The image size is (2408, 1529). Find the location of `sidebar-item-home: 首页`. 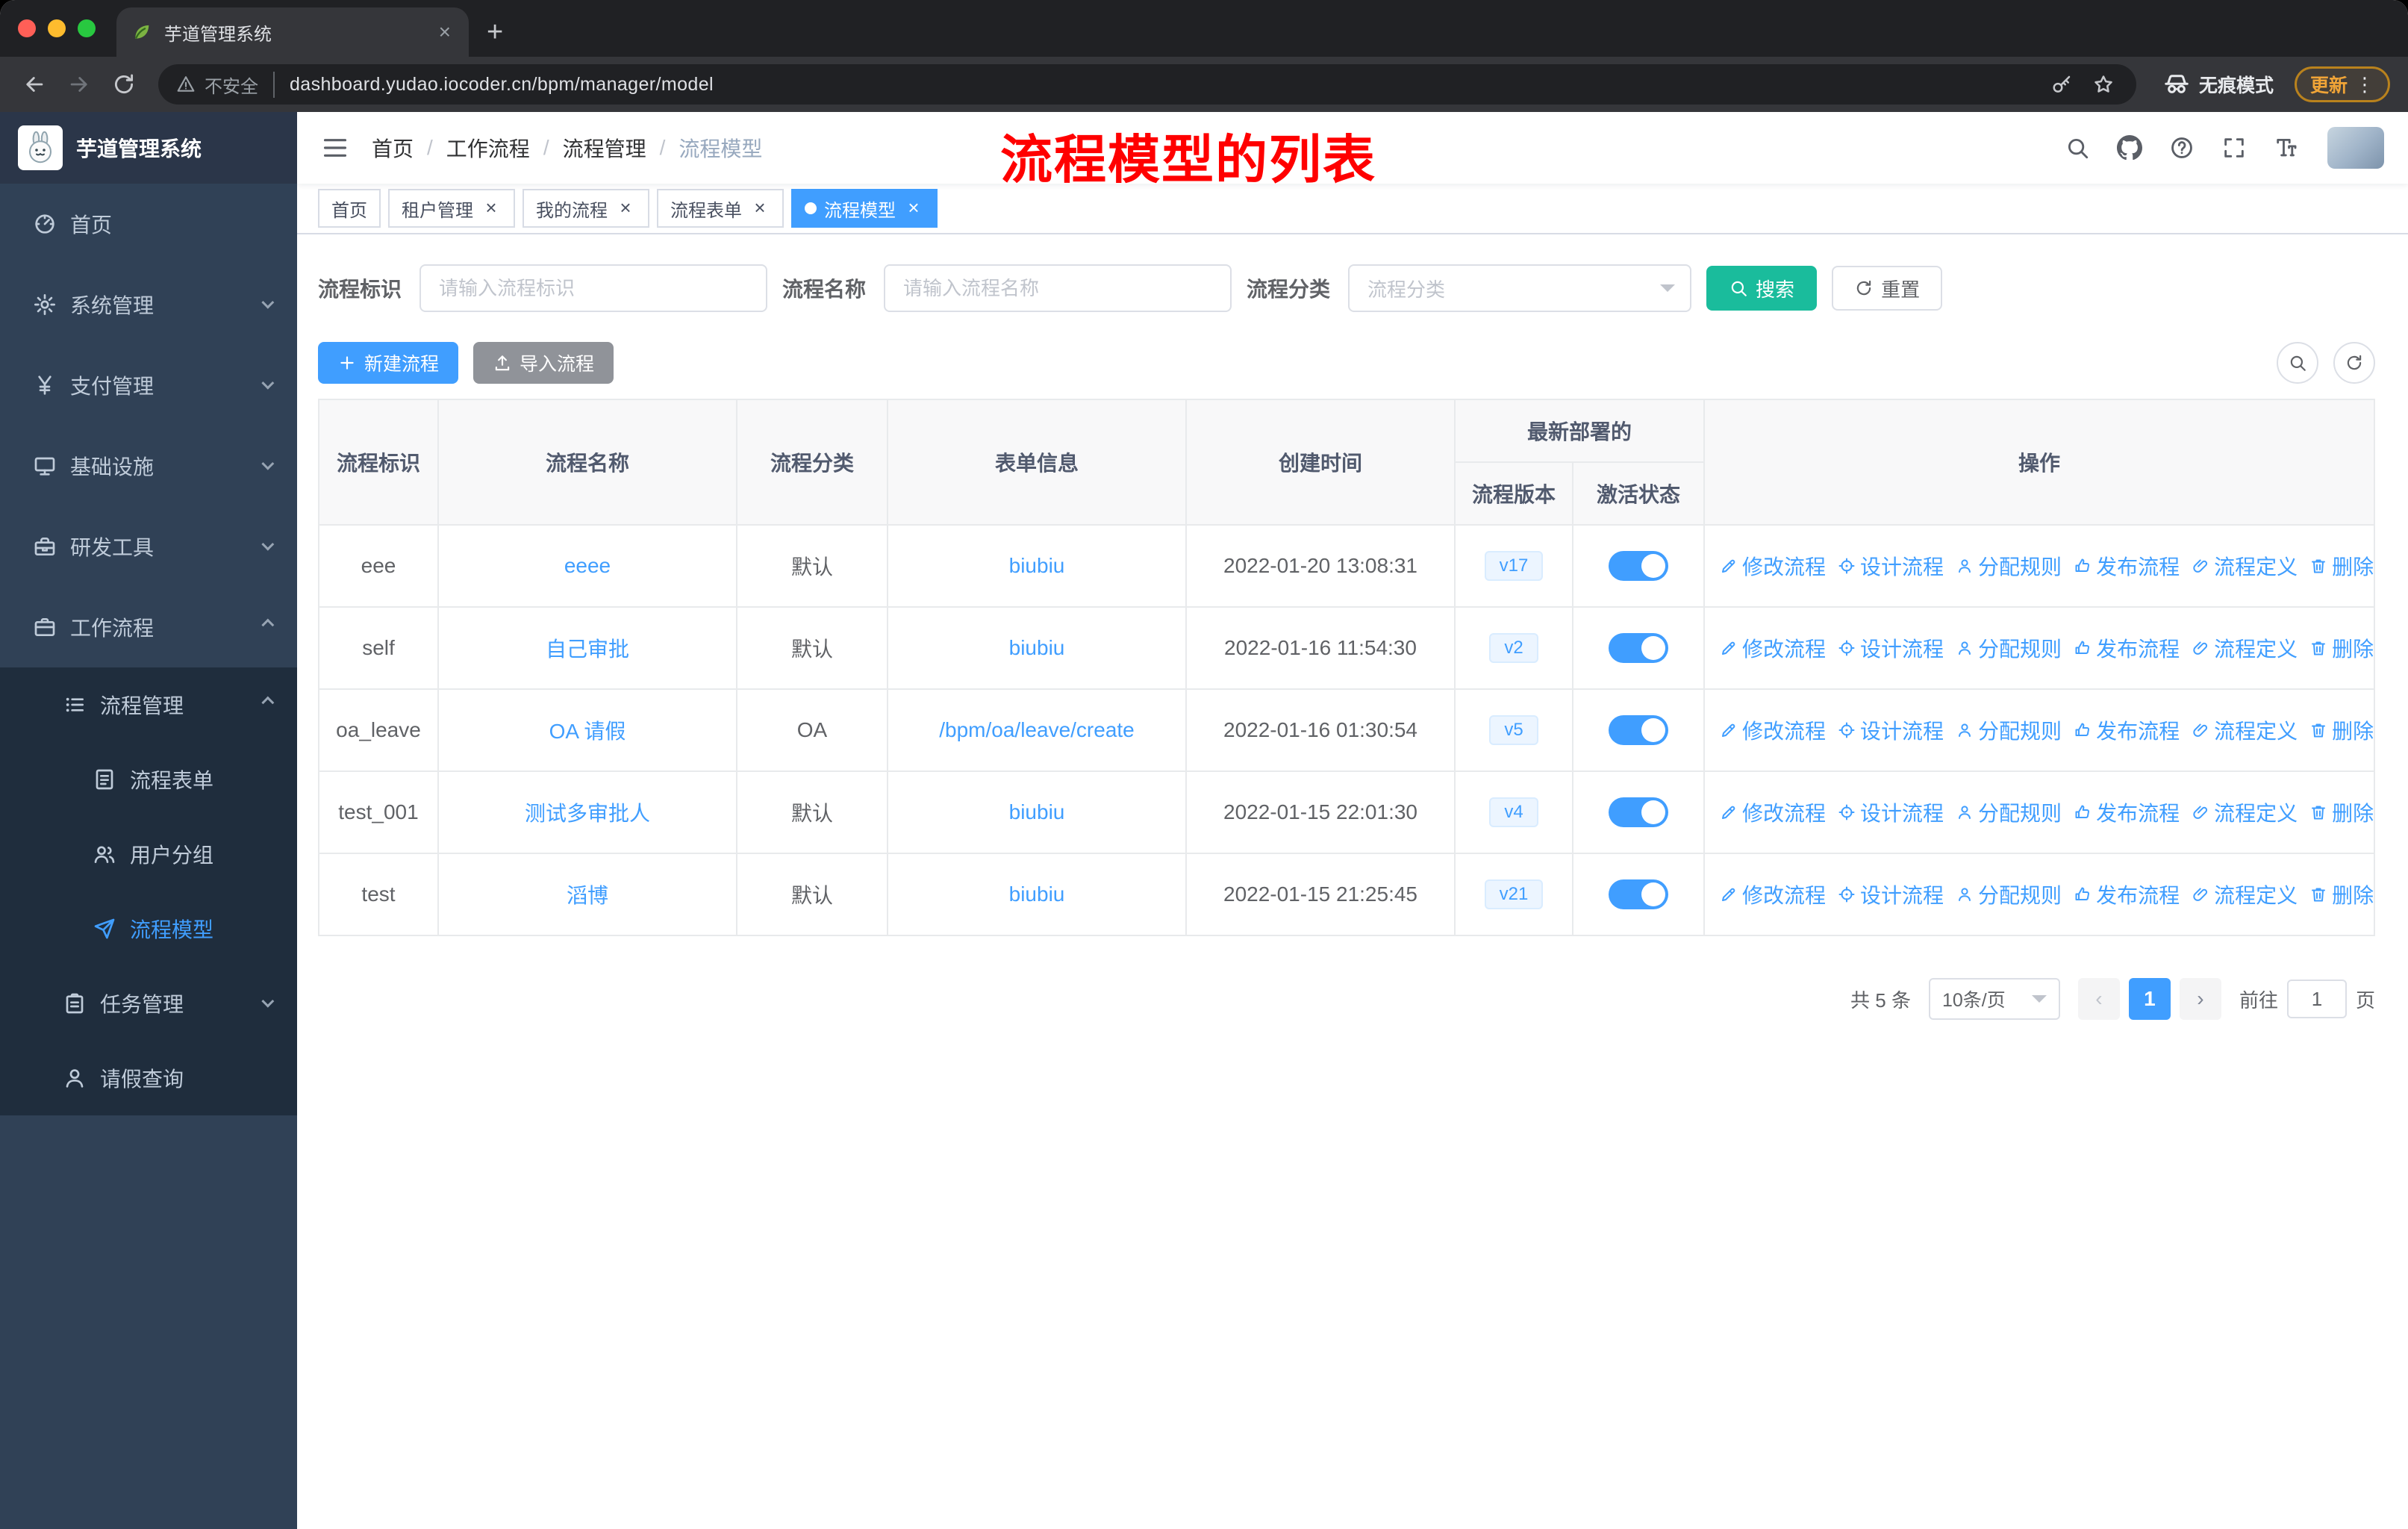

sidebar-item-home: 首页 is located at coordinates (148, 224).